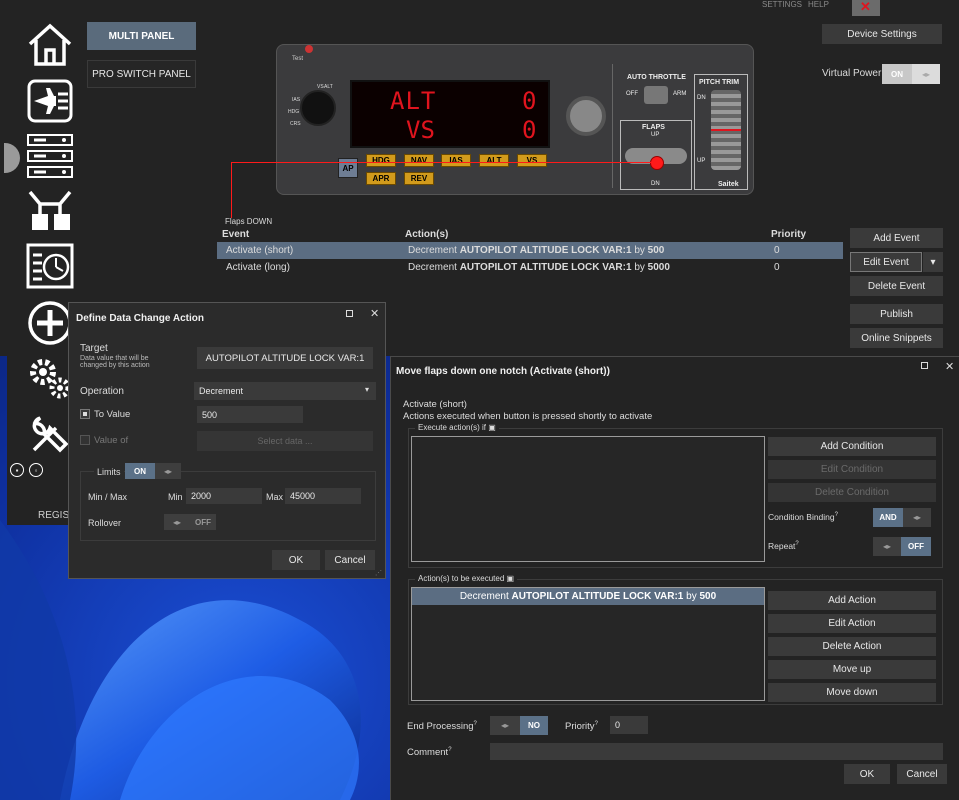 This screenshot has width=959, height=800. Describe the element at coordinates (782, 4) in the screenshot. I see `settings-link: SETTINGS` at that location.